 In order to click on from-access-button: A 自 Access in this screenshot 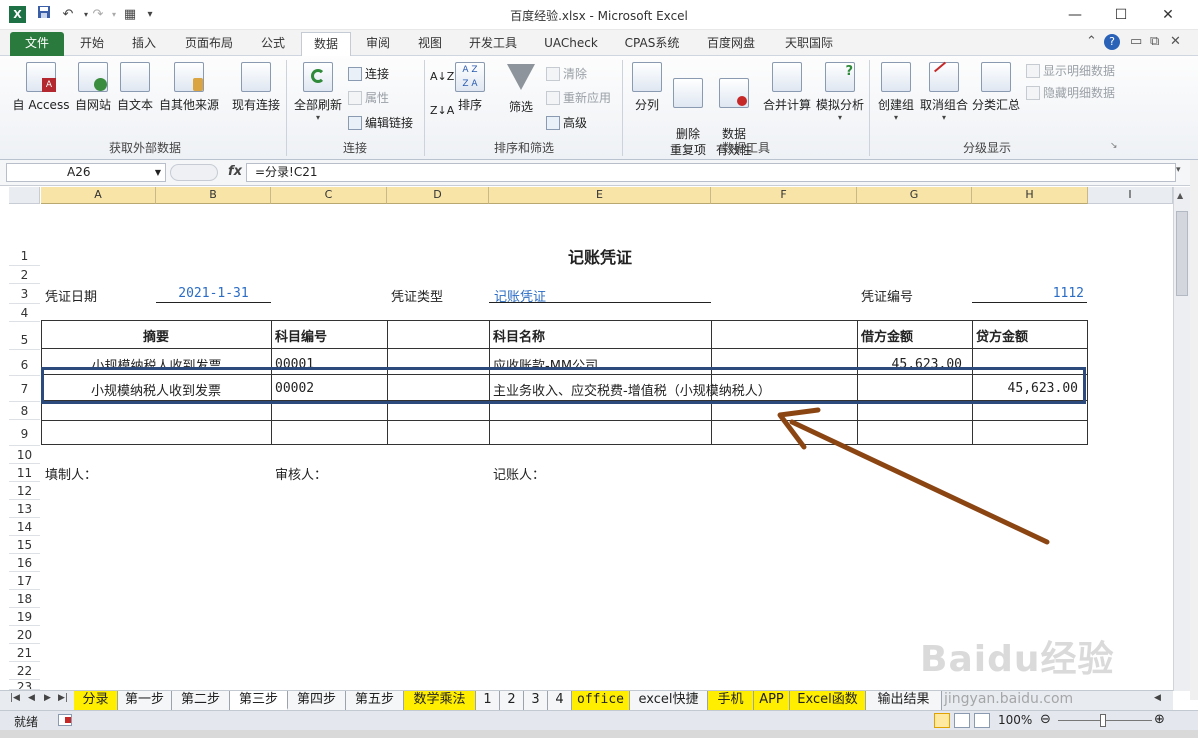, I will do `click(41, 87)`.